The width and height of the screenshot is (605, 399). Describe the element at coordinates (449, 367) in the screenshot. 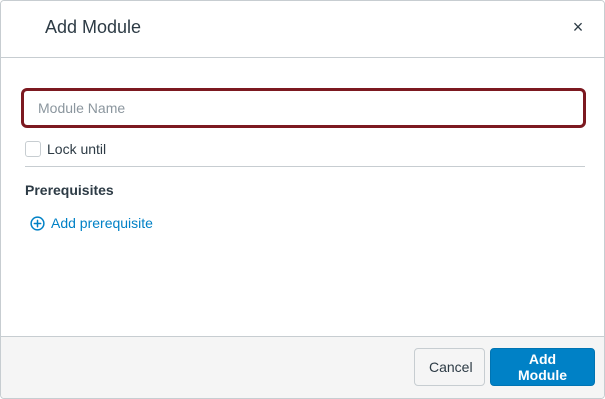

I see `cancel-button: Cancel` at that location.